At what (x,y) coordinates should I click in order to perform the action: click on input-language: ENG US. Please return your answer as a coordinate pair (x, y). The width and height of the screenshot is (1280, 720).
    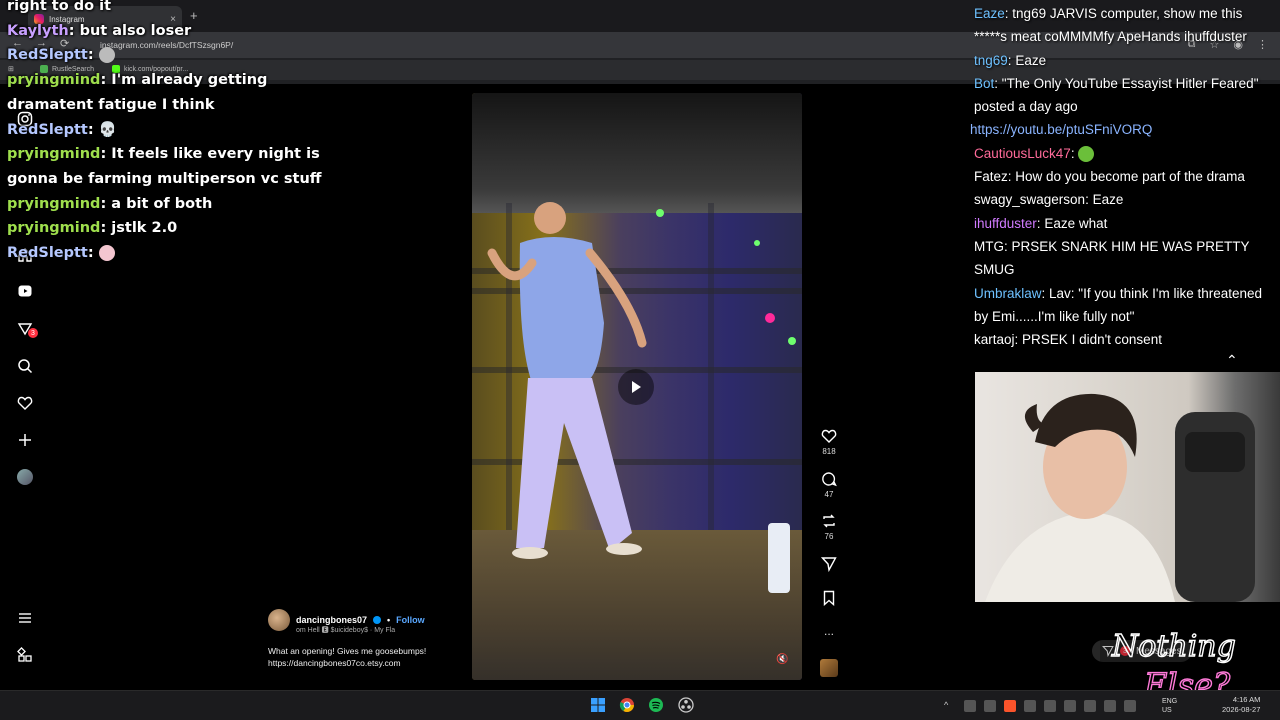
    Looking at the image, I should click on (1169, 706).